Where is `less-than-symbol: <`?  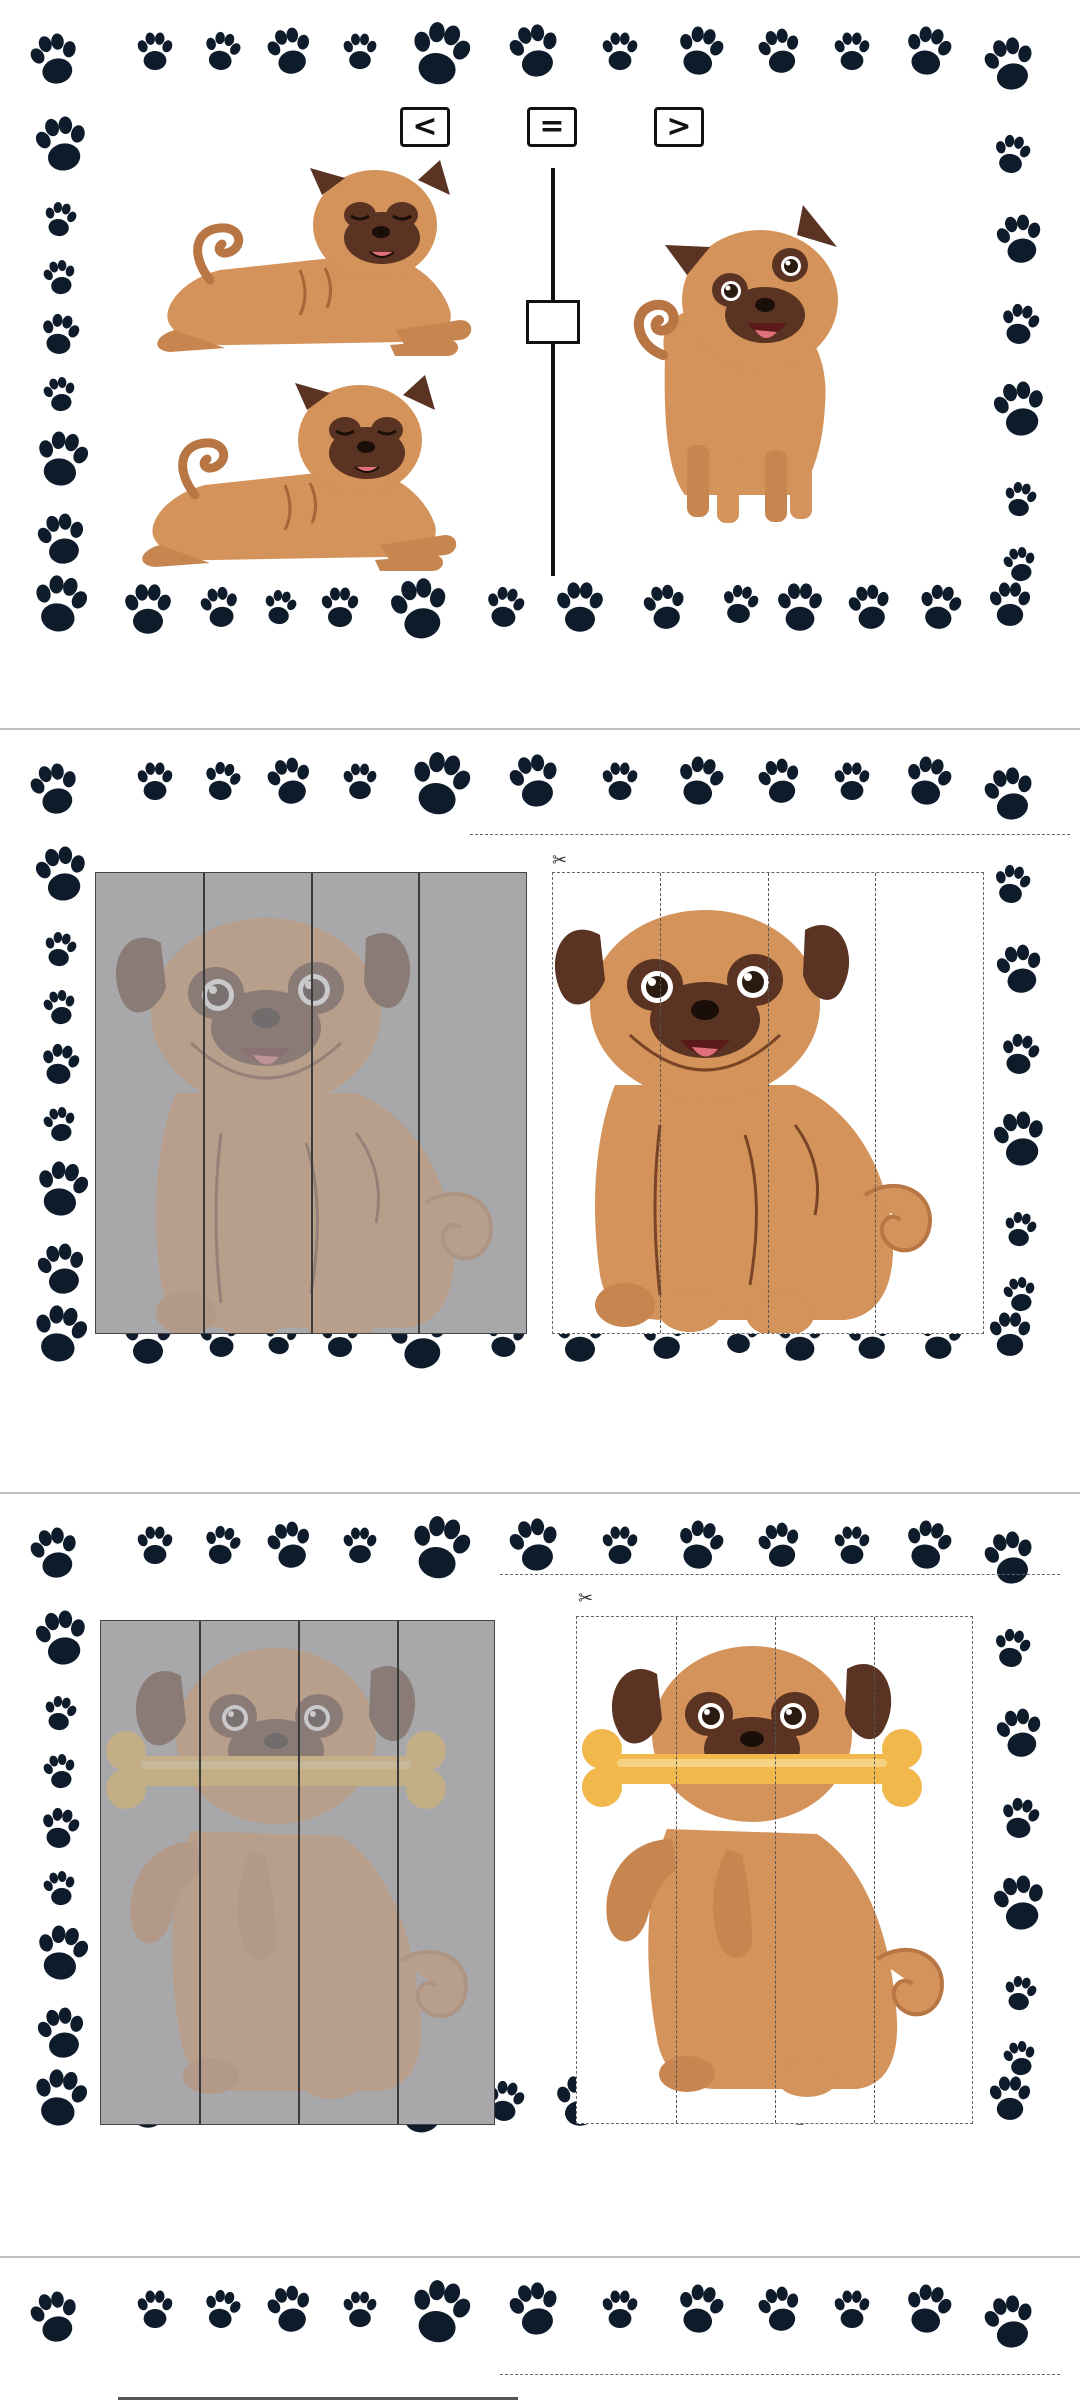
less-than-symbol: < is located at coordinates (425, 126).